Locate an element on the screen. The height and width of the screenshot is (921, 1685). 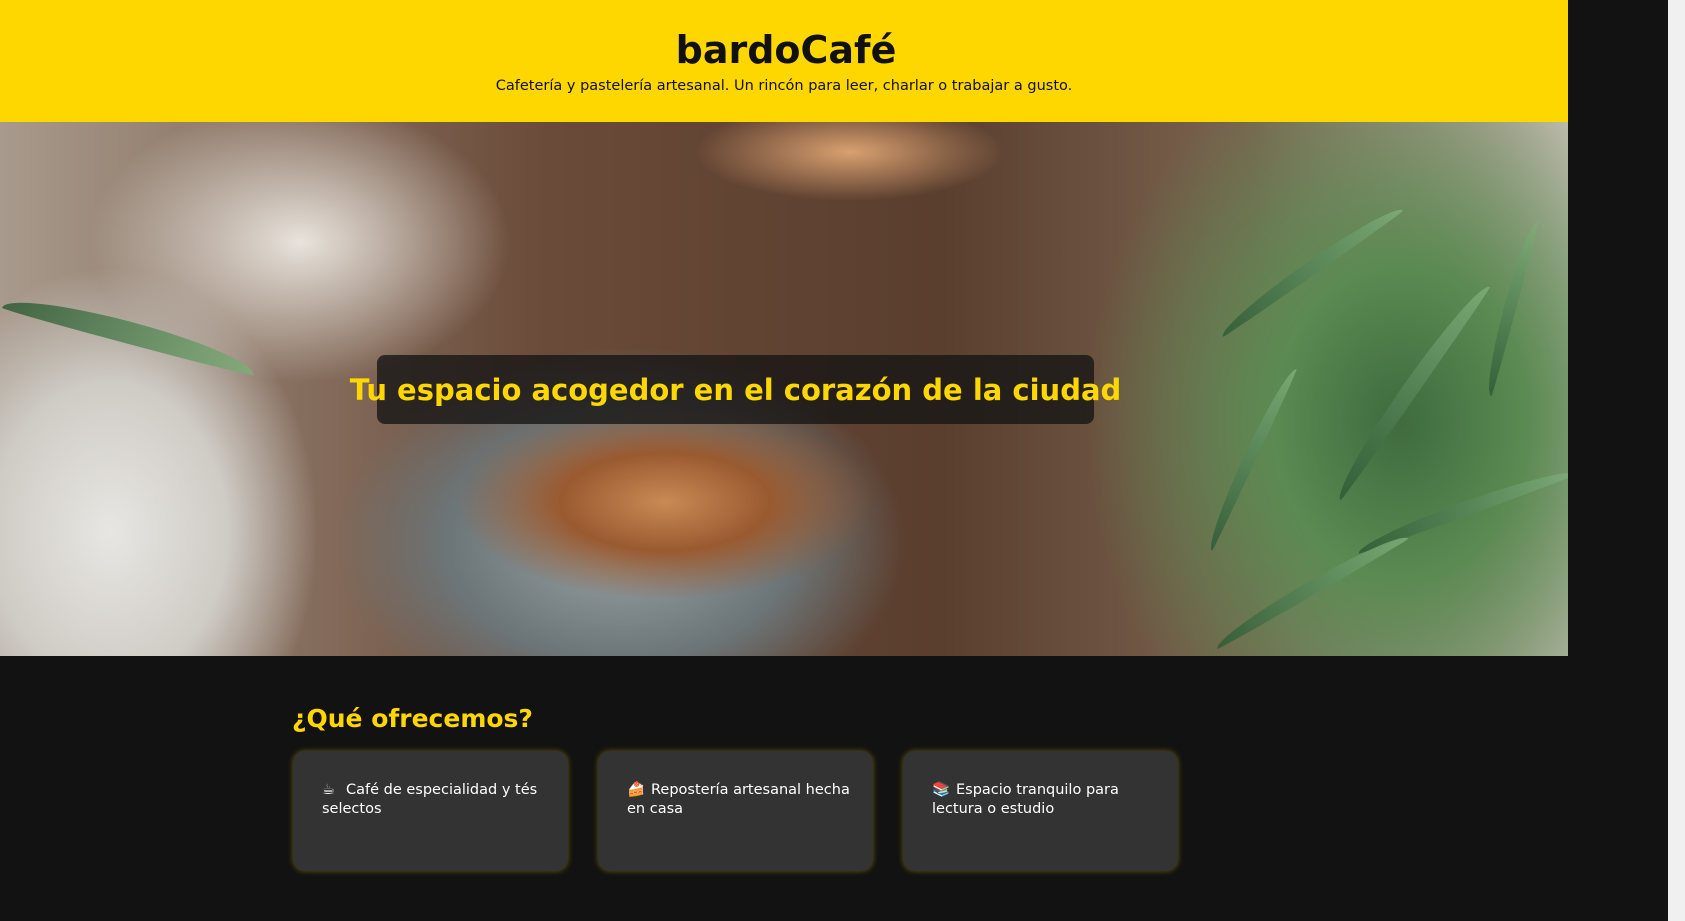
offer-card-text: Repostería artesanal hecha en casa is located at coordinates (738, 799).